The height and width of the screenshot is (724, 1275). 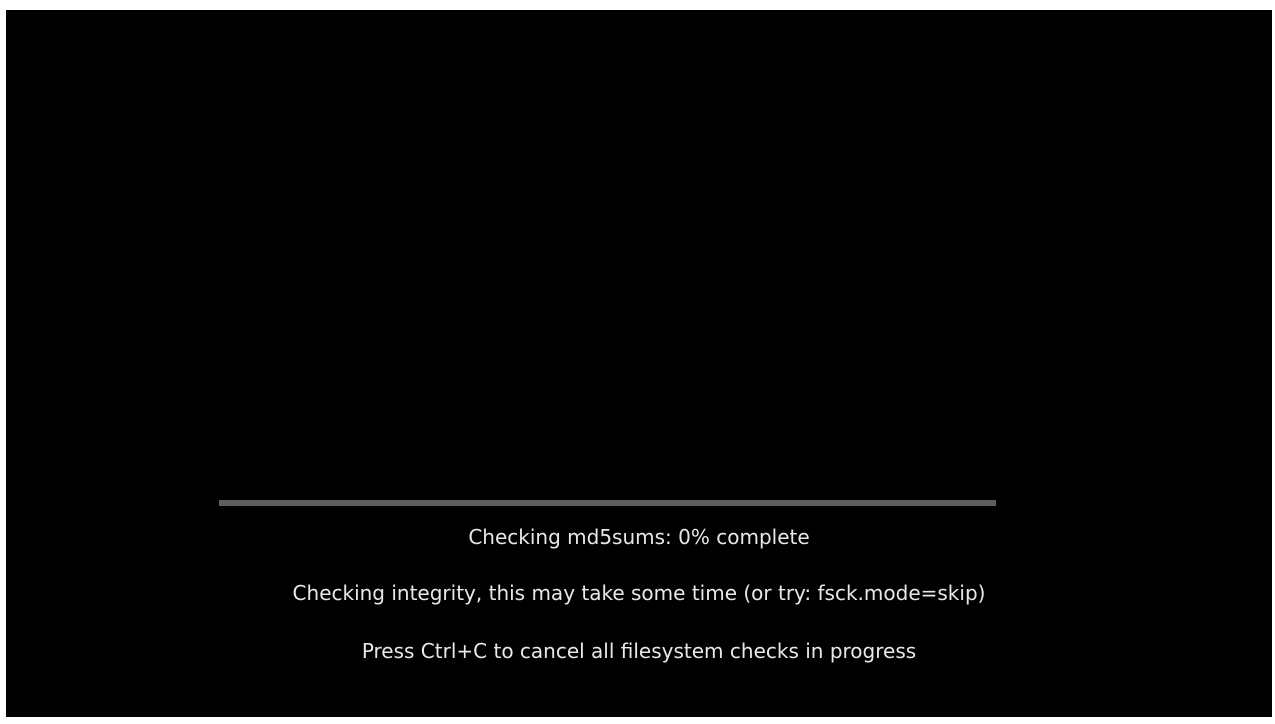 What do you see at coordinates (607, 503) in the screenshot?
I see `md5-check-progress-bar` at bounding box center [607, 503].